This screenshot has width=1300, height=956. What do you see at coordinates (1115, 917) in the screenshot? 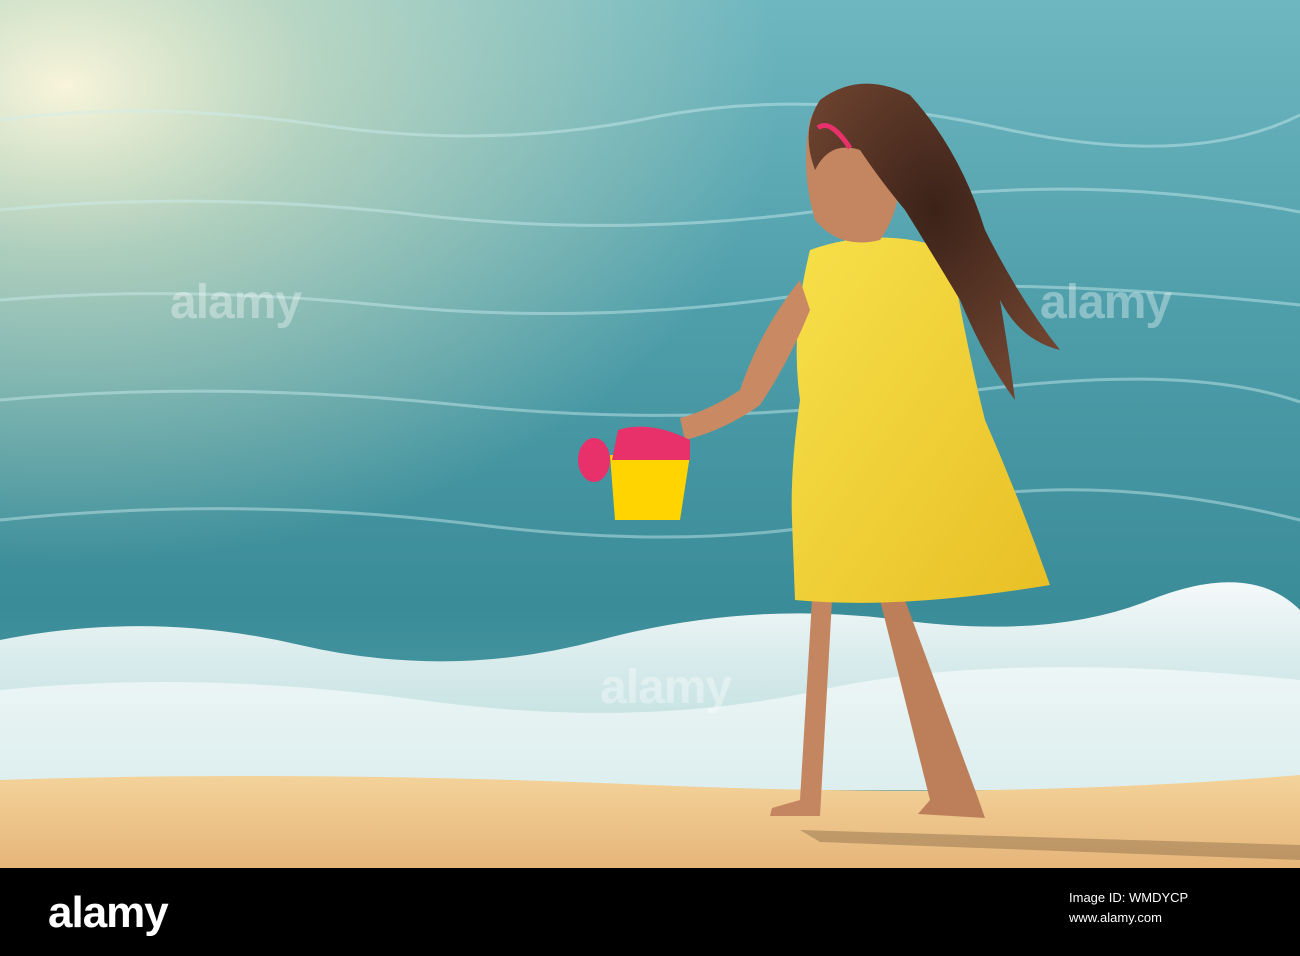
I see `site-url: www.alamy.com` at bounding box center [1115, 917].